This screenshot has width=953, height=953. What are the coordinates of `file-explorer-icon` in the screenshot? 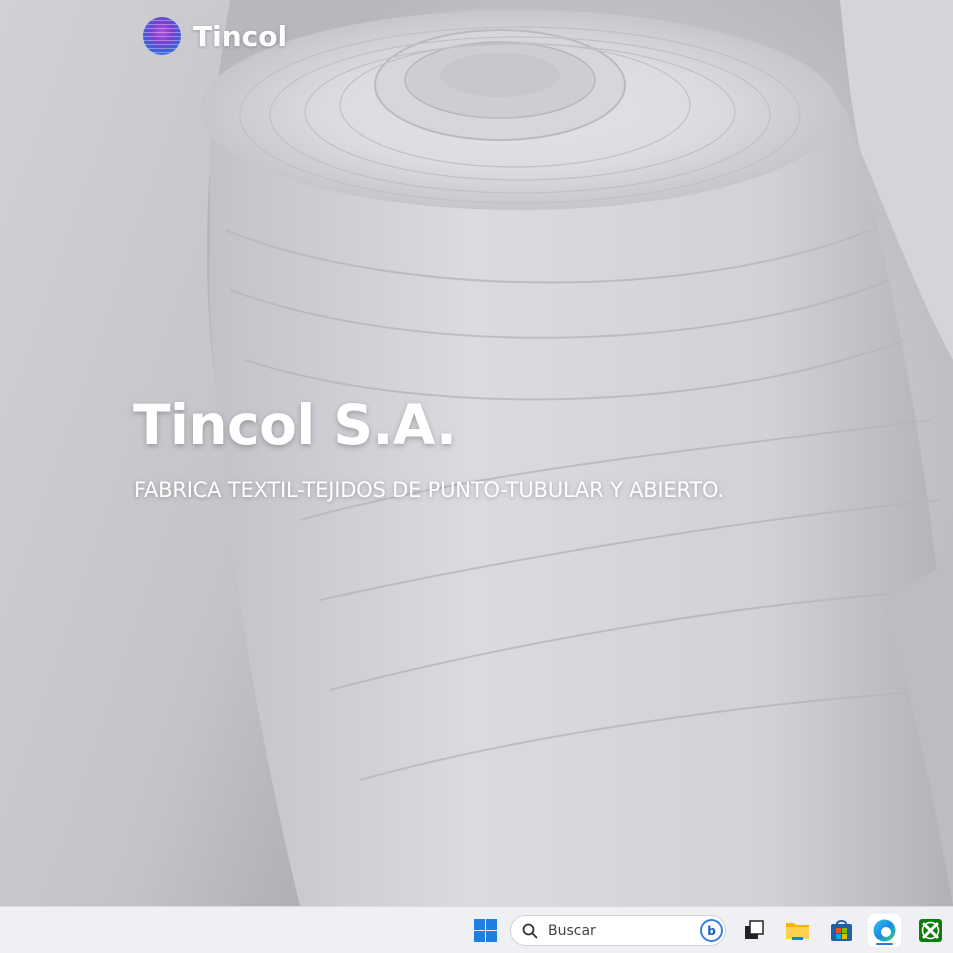 It's located at (797, 930).